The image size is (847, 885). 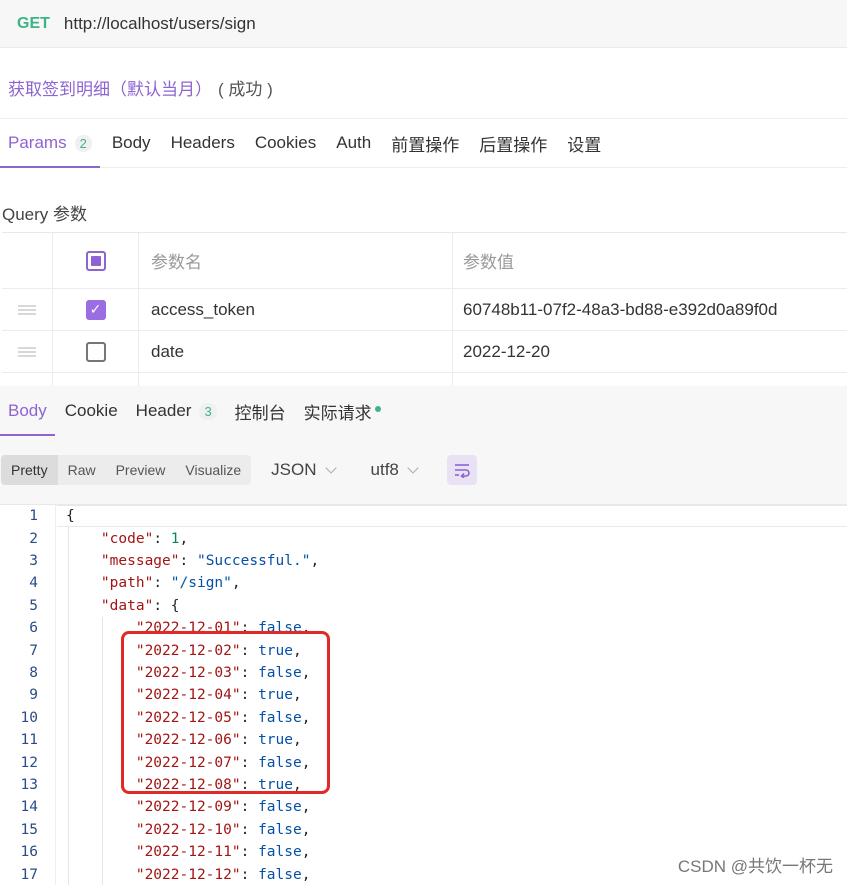 I want to click on line-number: 7, so click(x=33, y=650).